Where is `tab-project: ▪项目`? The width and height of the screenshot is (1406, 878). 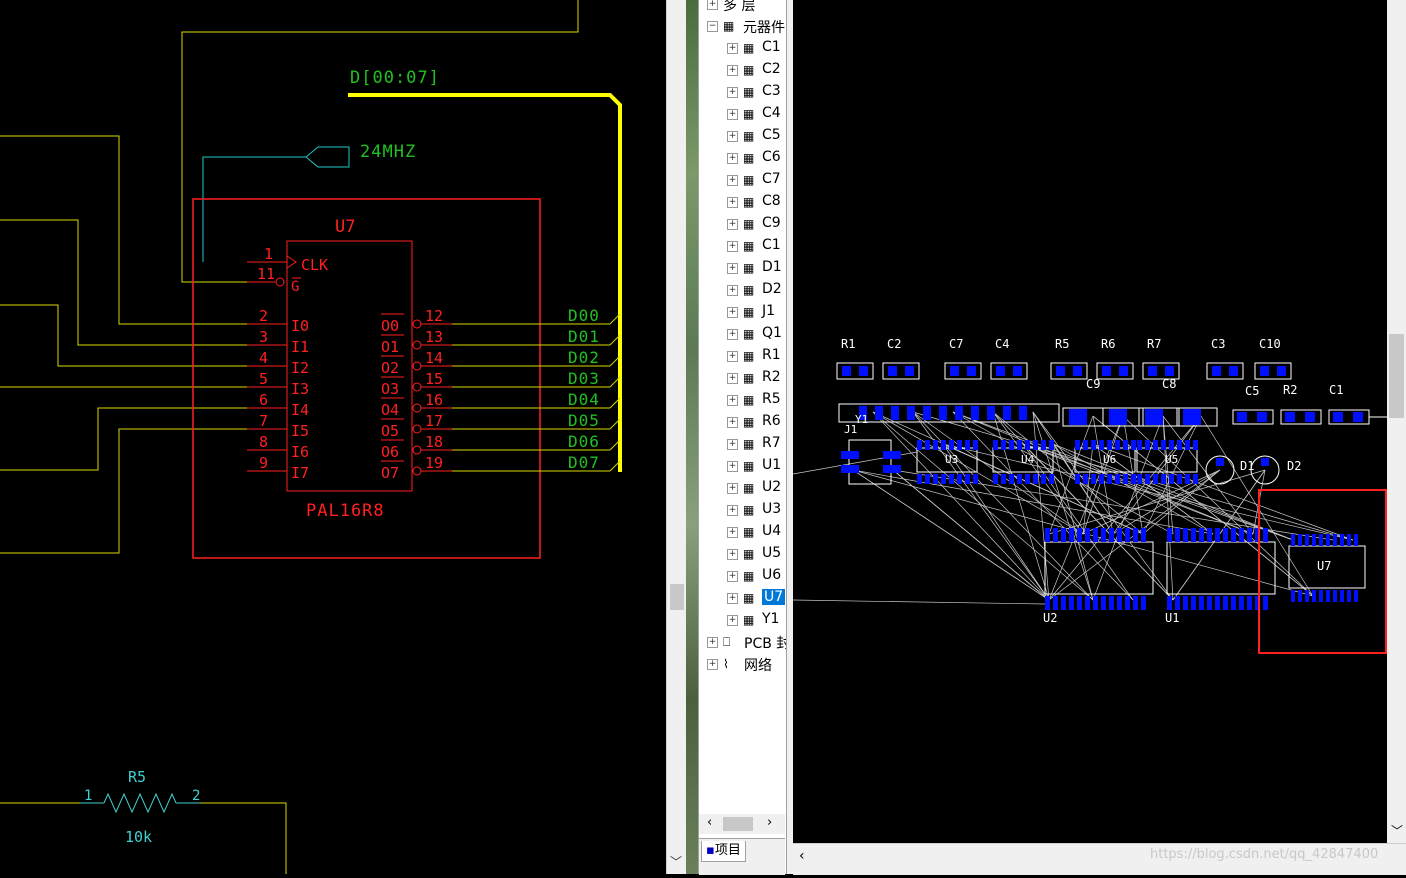 tab-project: ▪项目 is located at coordinates (723, 851).